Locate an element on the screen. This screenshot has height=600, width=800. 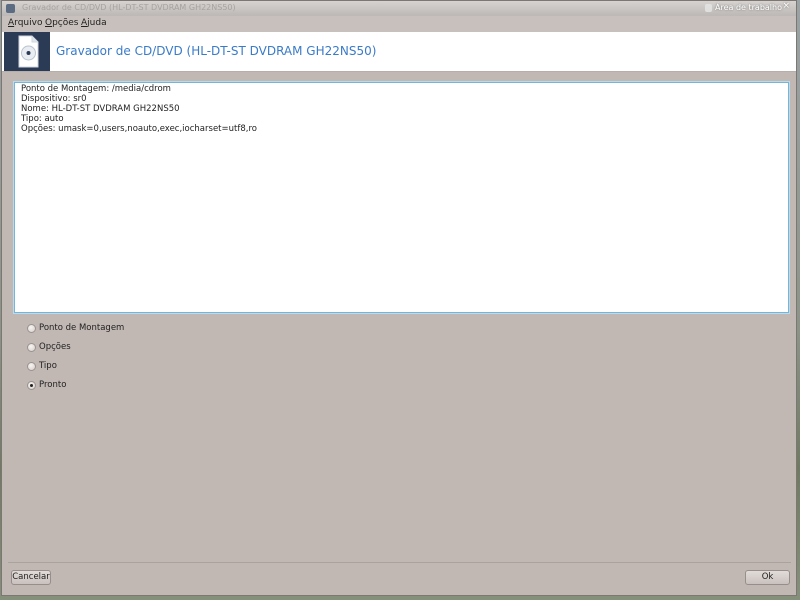
menu-ajuda: Ajuda is located at coordinates (94, 23).